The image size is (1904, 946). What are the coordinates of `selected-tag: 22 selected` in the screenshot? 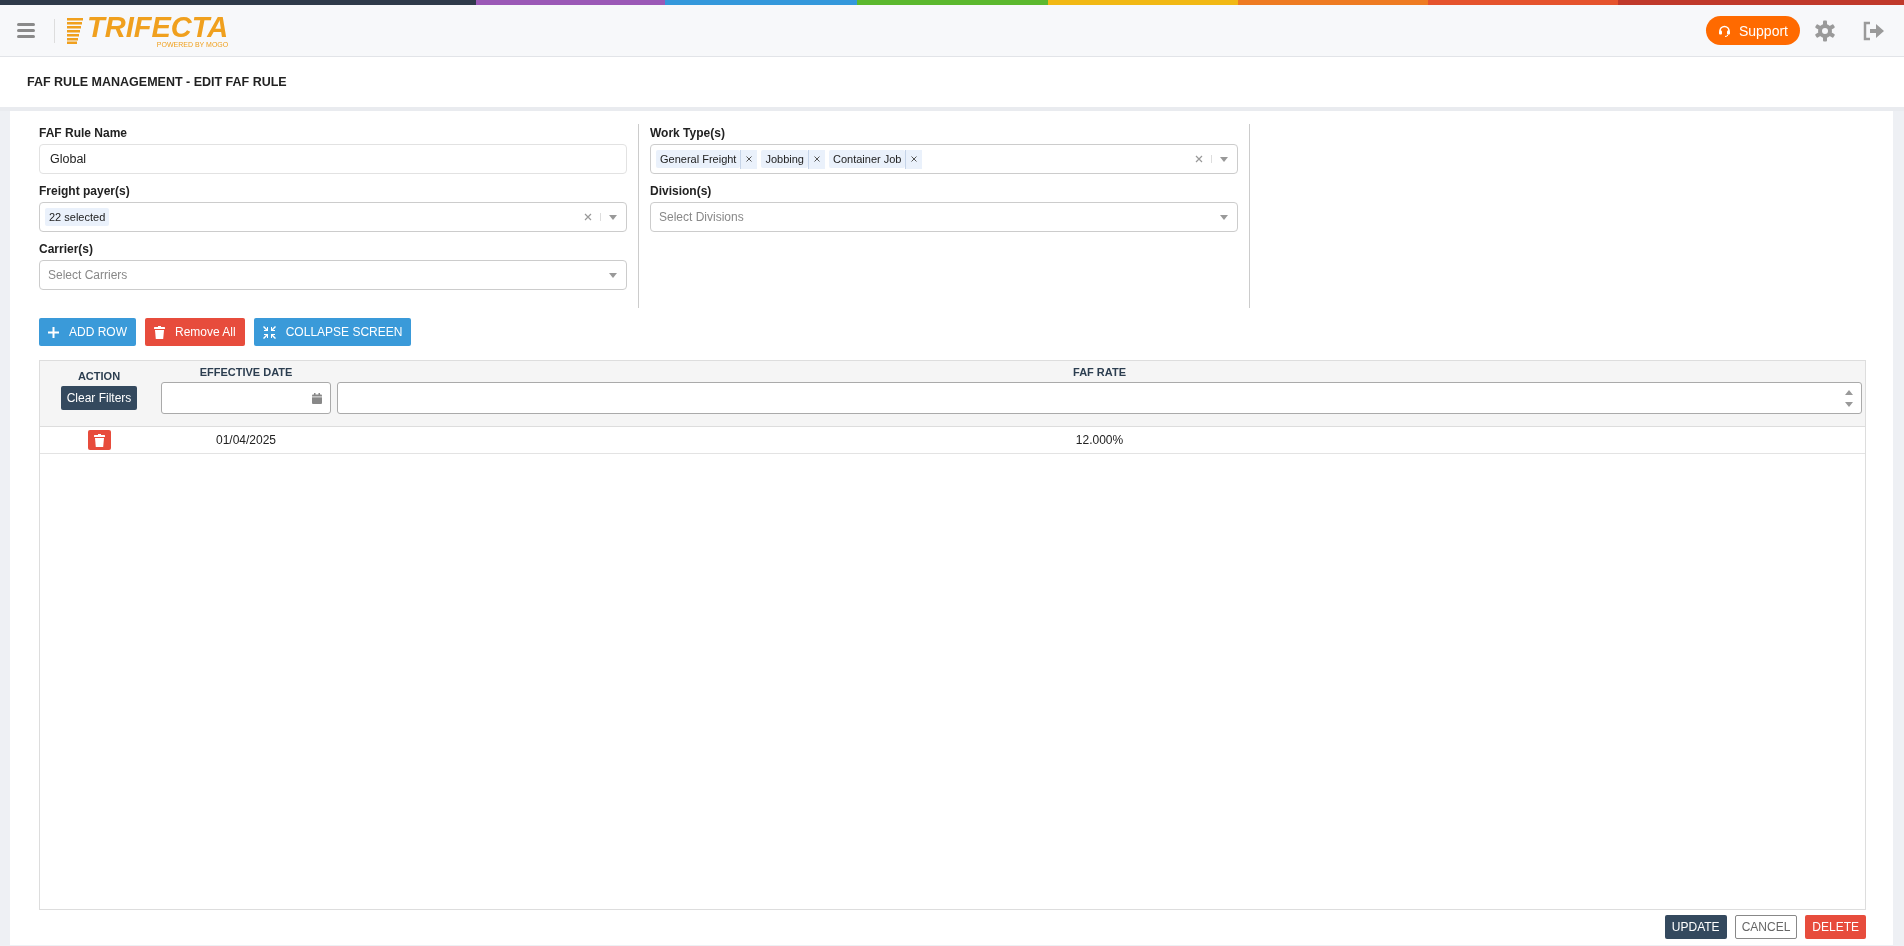 It's located at (77, 217).